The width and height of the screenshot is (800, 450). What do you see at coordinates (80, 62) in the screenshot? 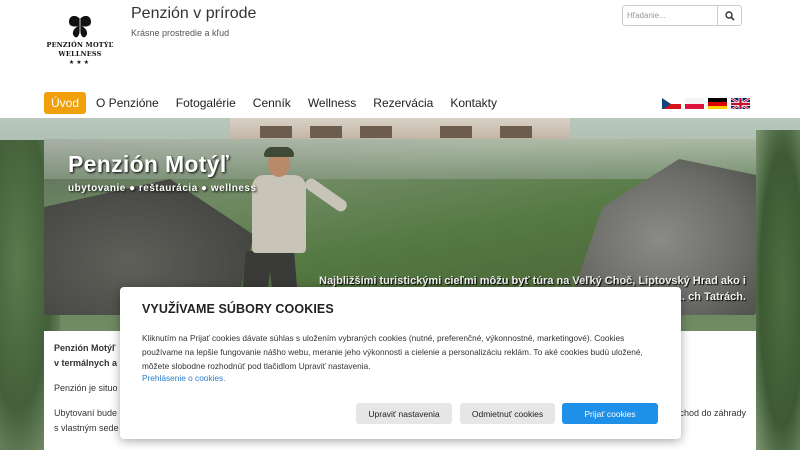
I see `logo-stars: ★★★` at bounding box center [80, 62].